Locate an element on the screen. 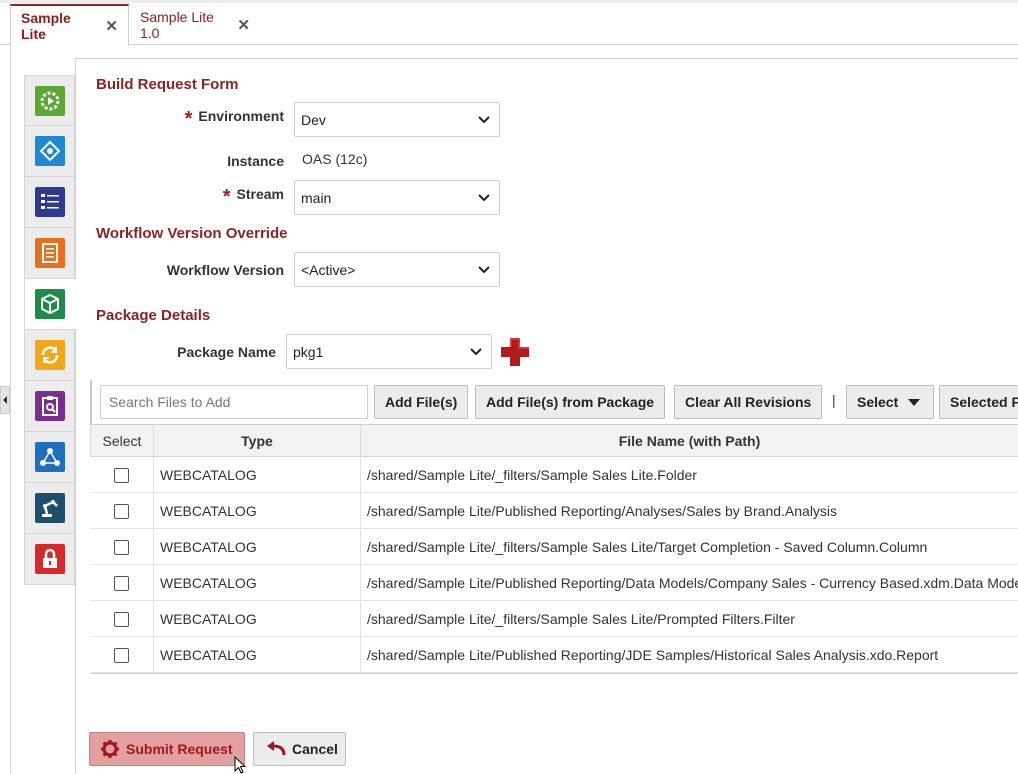 This screenshot has height=774, width=1018. rail-item-review is located at coordinates (49, 406).